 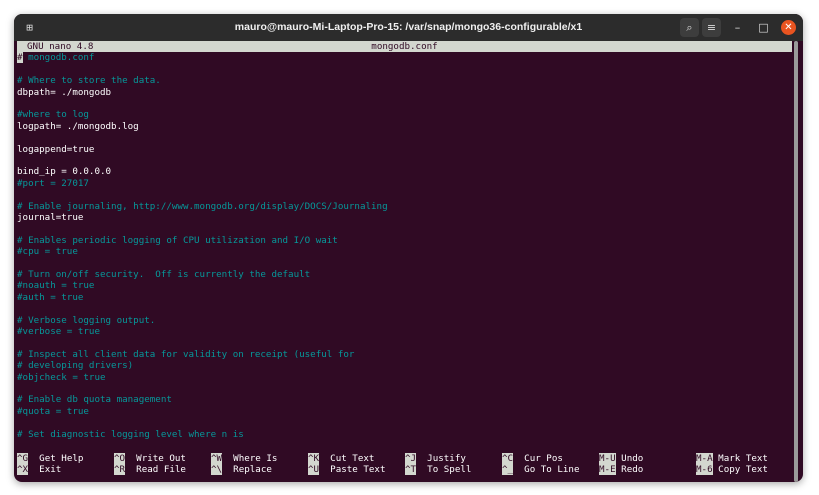 I want to click on editor-line: #where to log, so click(x=53, y=114).